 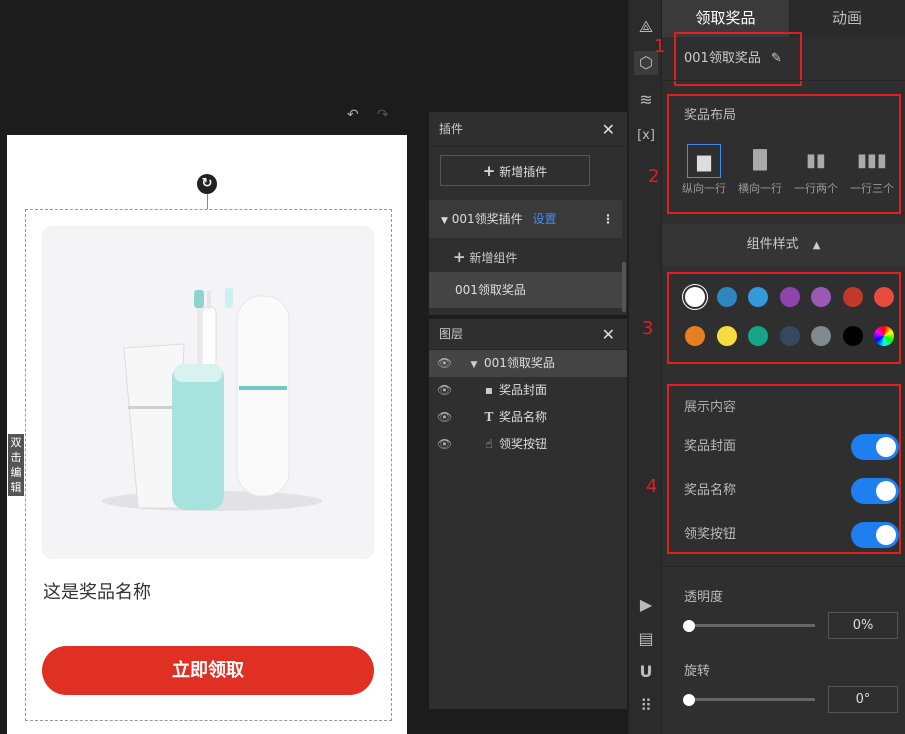 I want to click on layer-label: 领奖按钮, so click(x=523, y=444).